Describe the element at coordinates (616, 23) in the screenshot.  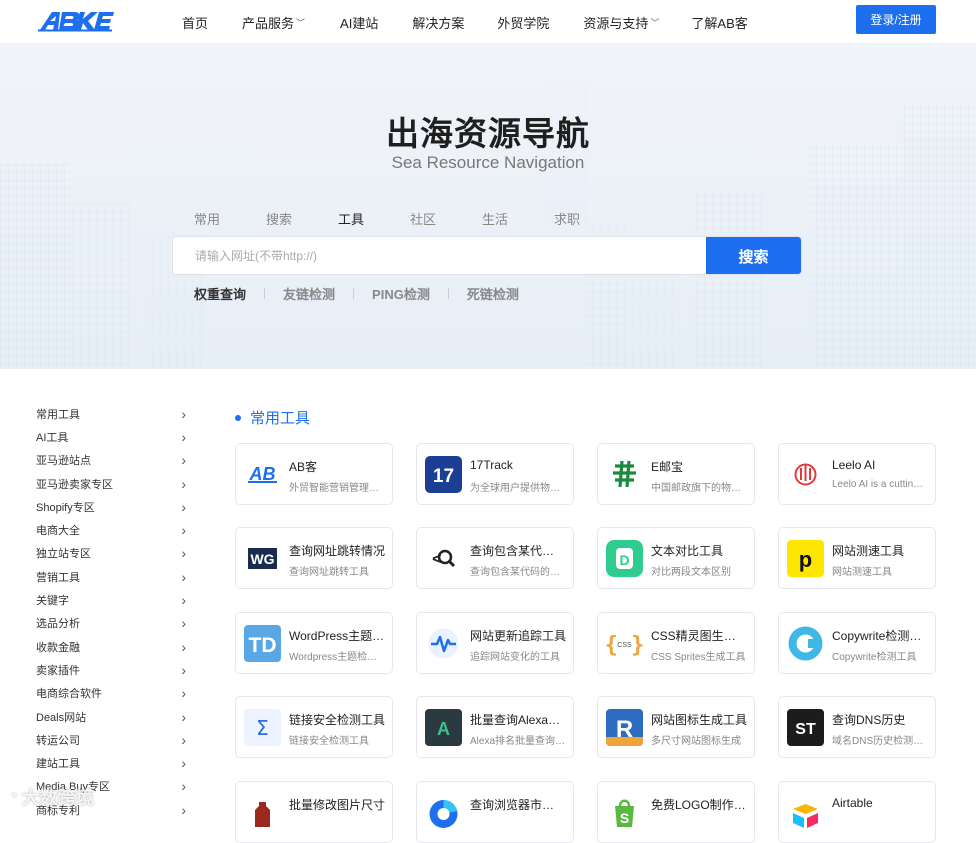
I see `nav-label: 资源与支持` at that location.